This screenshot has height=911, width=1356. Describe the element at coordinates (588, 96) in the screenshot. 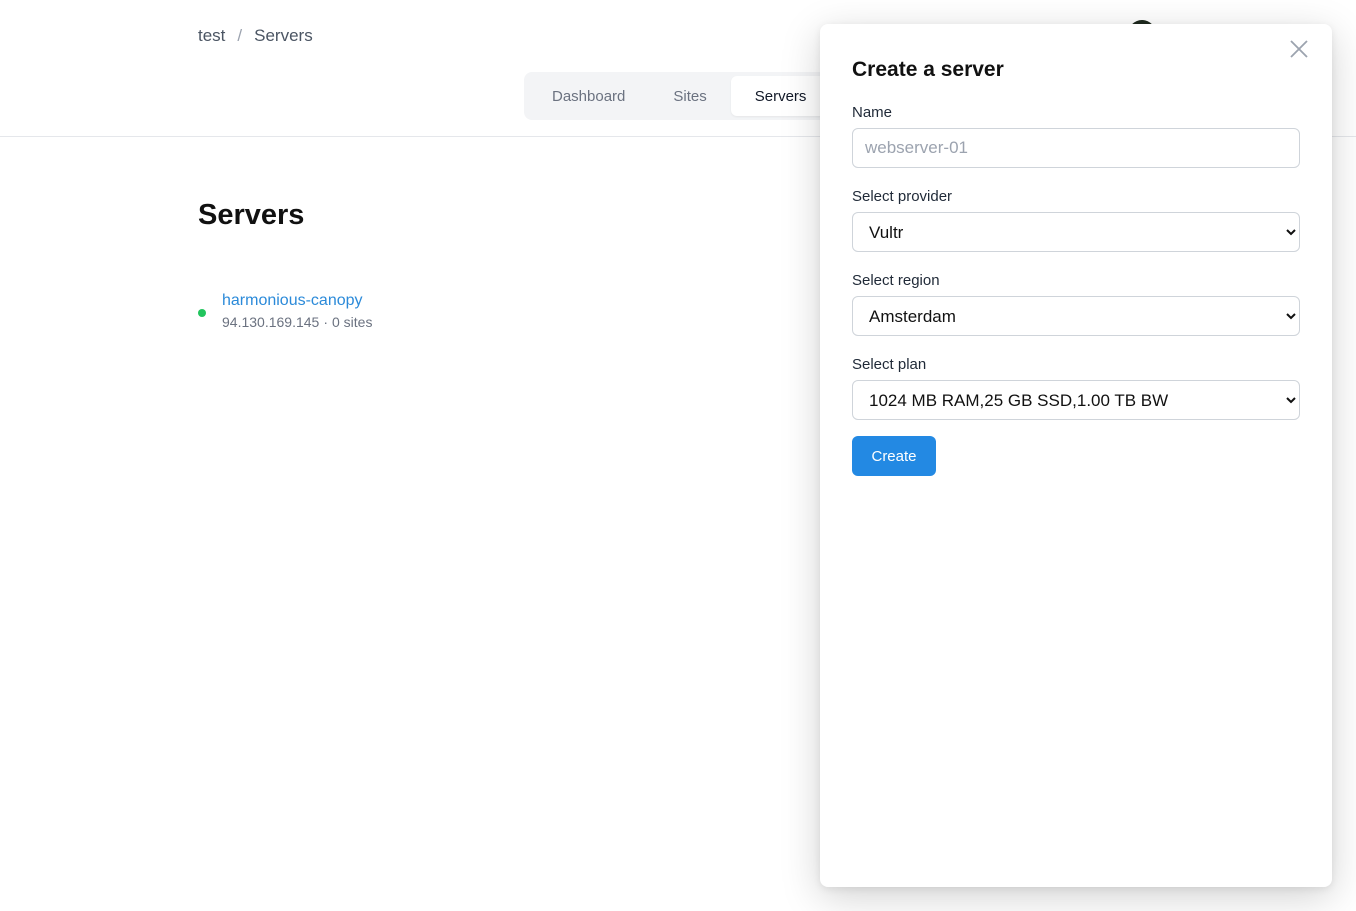

I see `tab-dashboard: Dashboard` at that location.